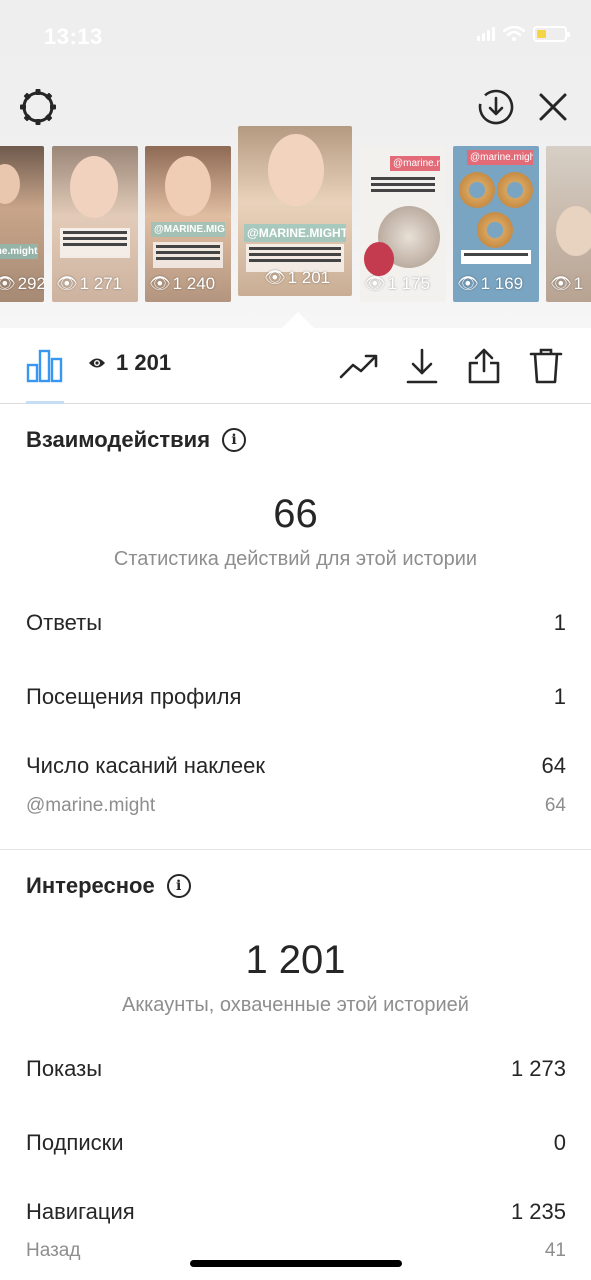 Image resolution: width=591 pixels, height=1280 pixels. Describe the element at coordinates (80, 1211) in the screenshot. I see `stat-label: Навигация` at that location.